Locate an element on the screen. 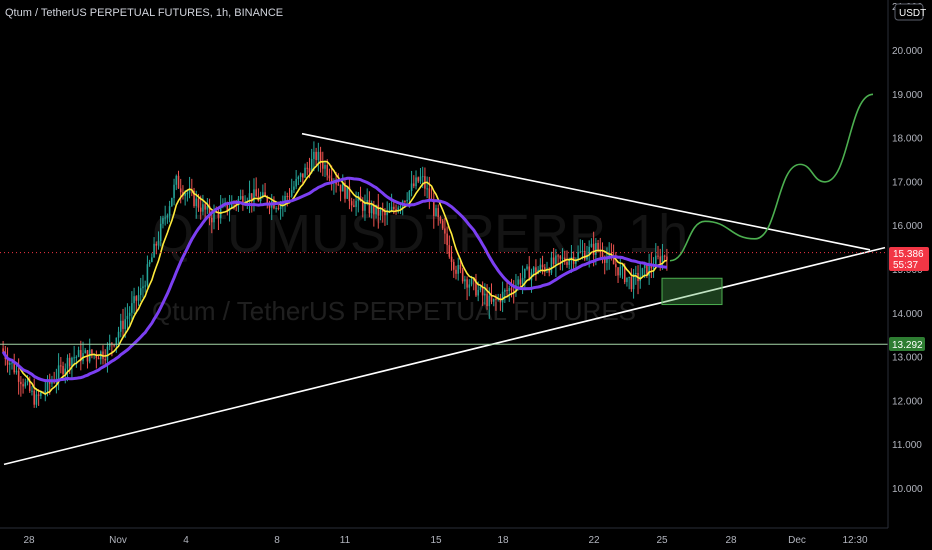  time-tick-label: 15 is located at coordinates (436, 540).